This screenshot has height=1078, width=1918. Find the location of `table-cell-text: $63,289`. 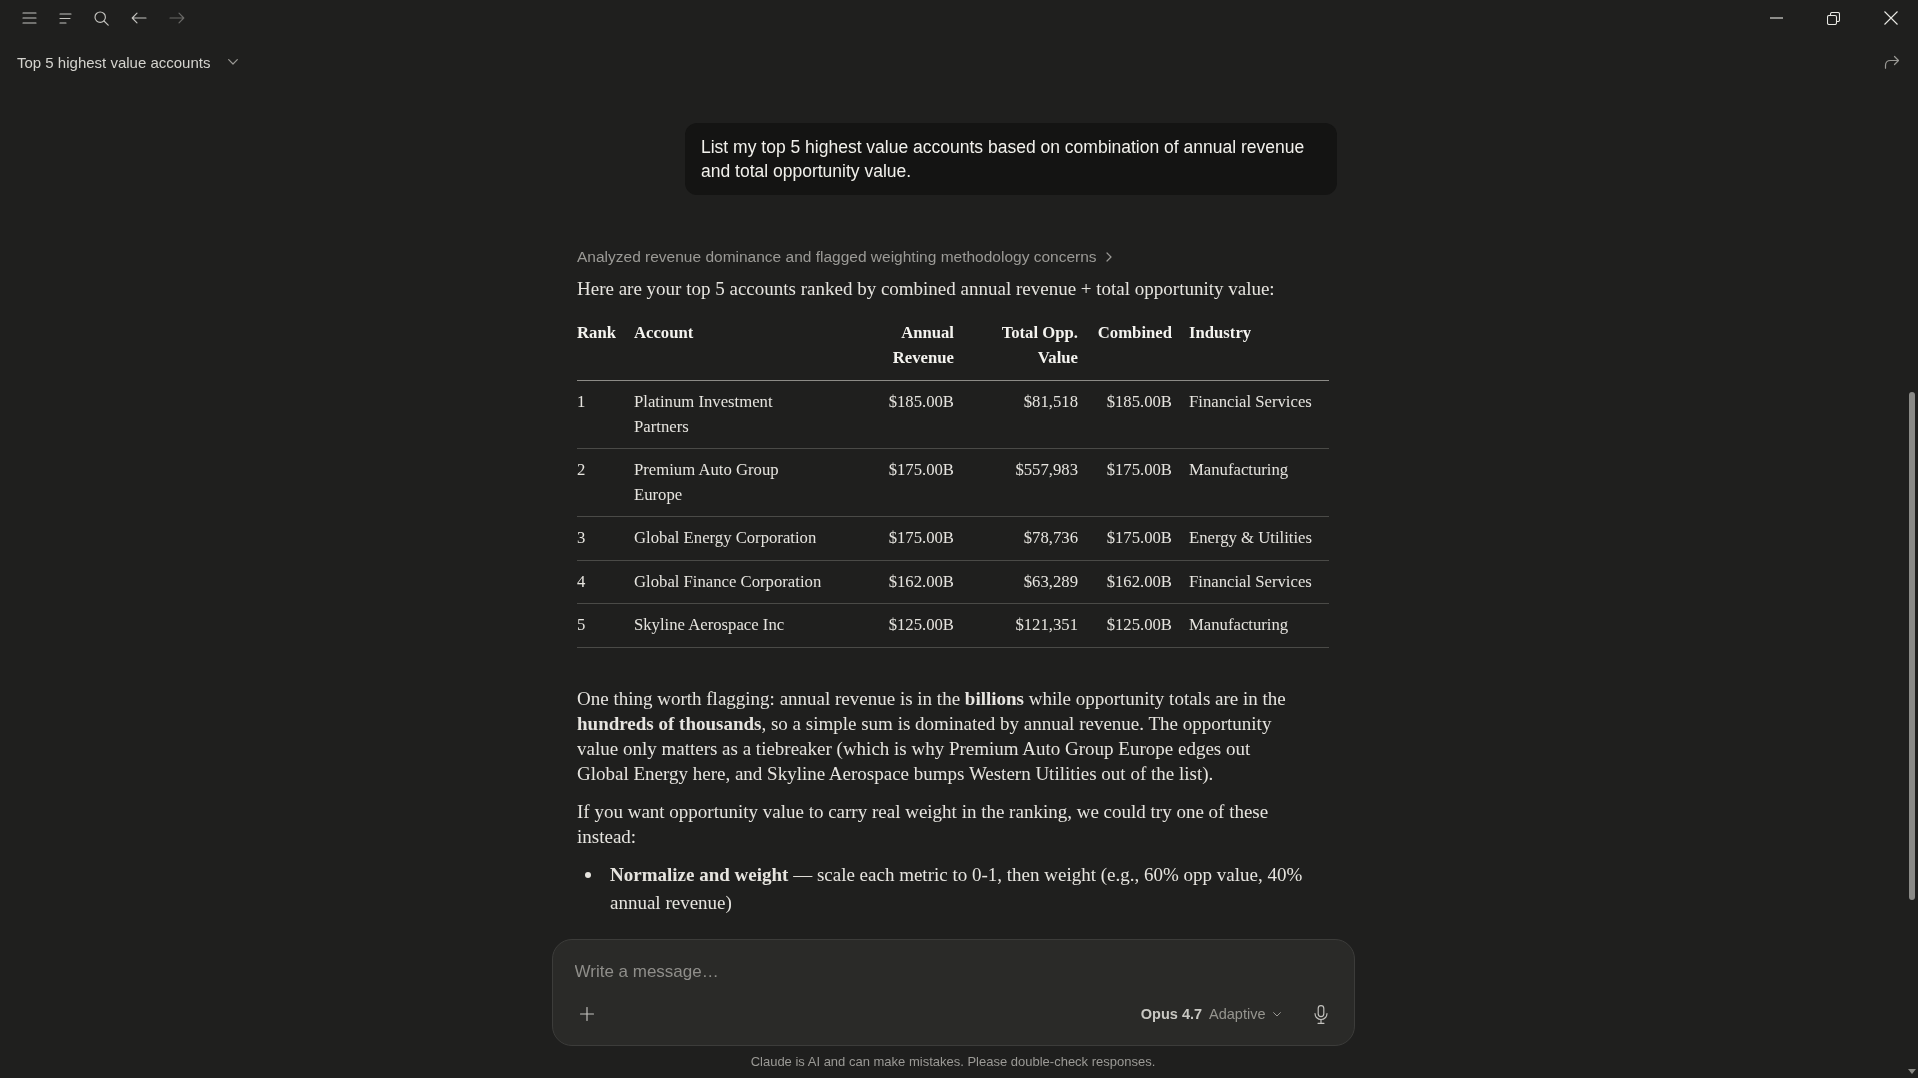

table-cell-text: $63,289 is located at coordinates (1050, 581).